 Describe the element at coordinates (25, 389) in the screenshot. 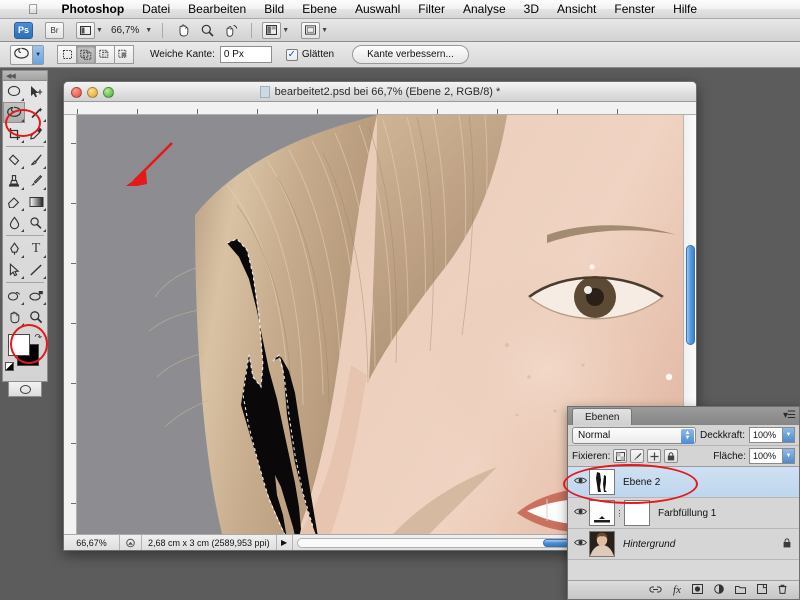

I see `quick-mask-icon` at that location.